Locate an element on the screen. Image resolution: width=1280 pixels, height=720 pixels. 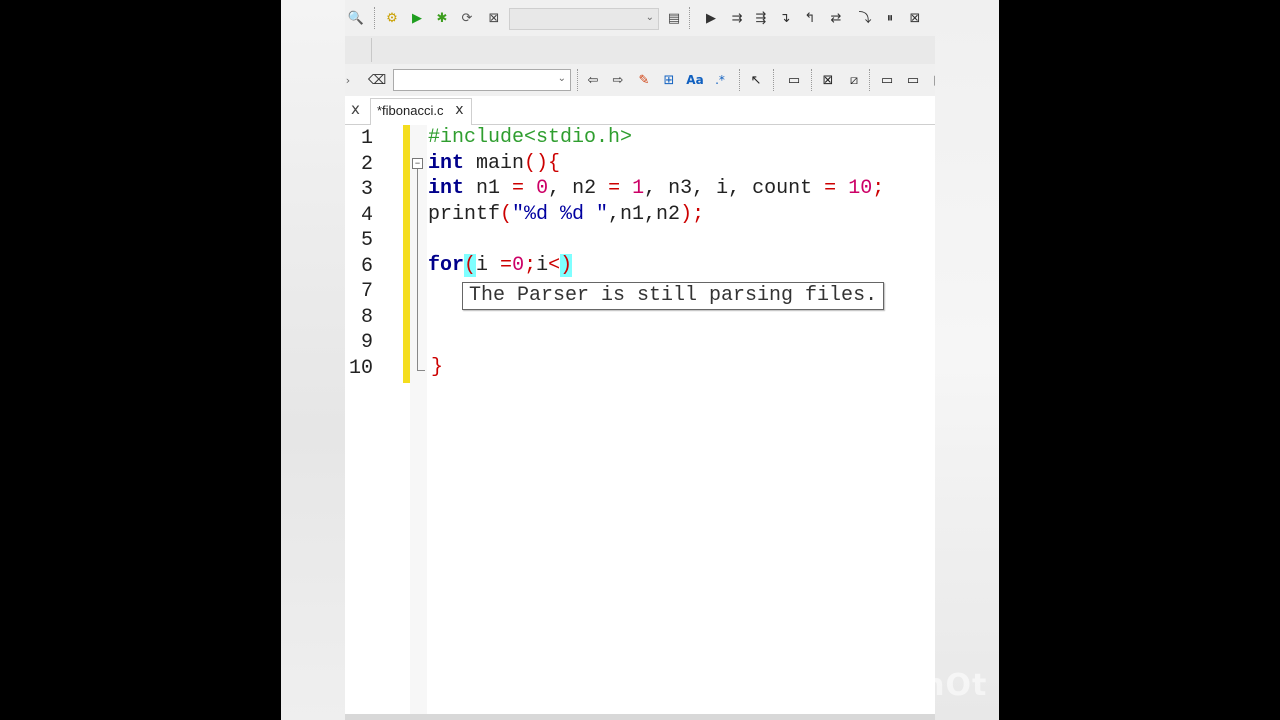
rectangle-icon: ▭ is located at coordinates (794, 80).